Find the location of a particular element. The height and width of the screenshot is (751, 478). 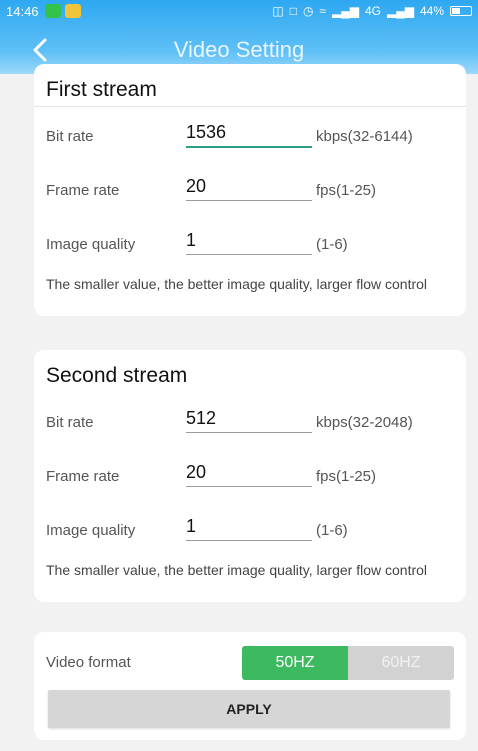

first-bit-rate-input: 1536 is located at coordinates (206, 132).